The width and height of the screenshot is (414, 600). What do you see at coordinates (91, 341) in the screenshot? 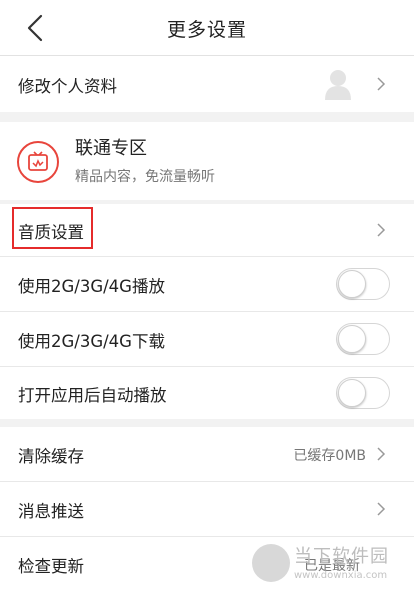
I see `download-on-mobile-label: 使用2G/3G/4G下载` at bounding box center [91, 341].